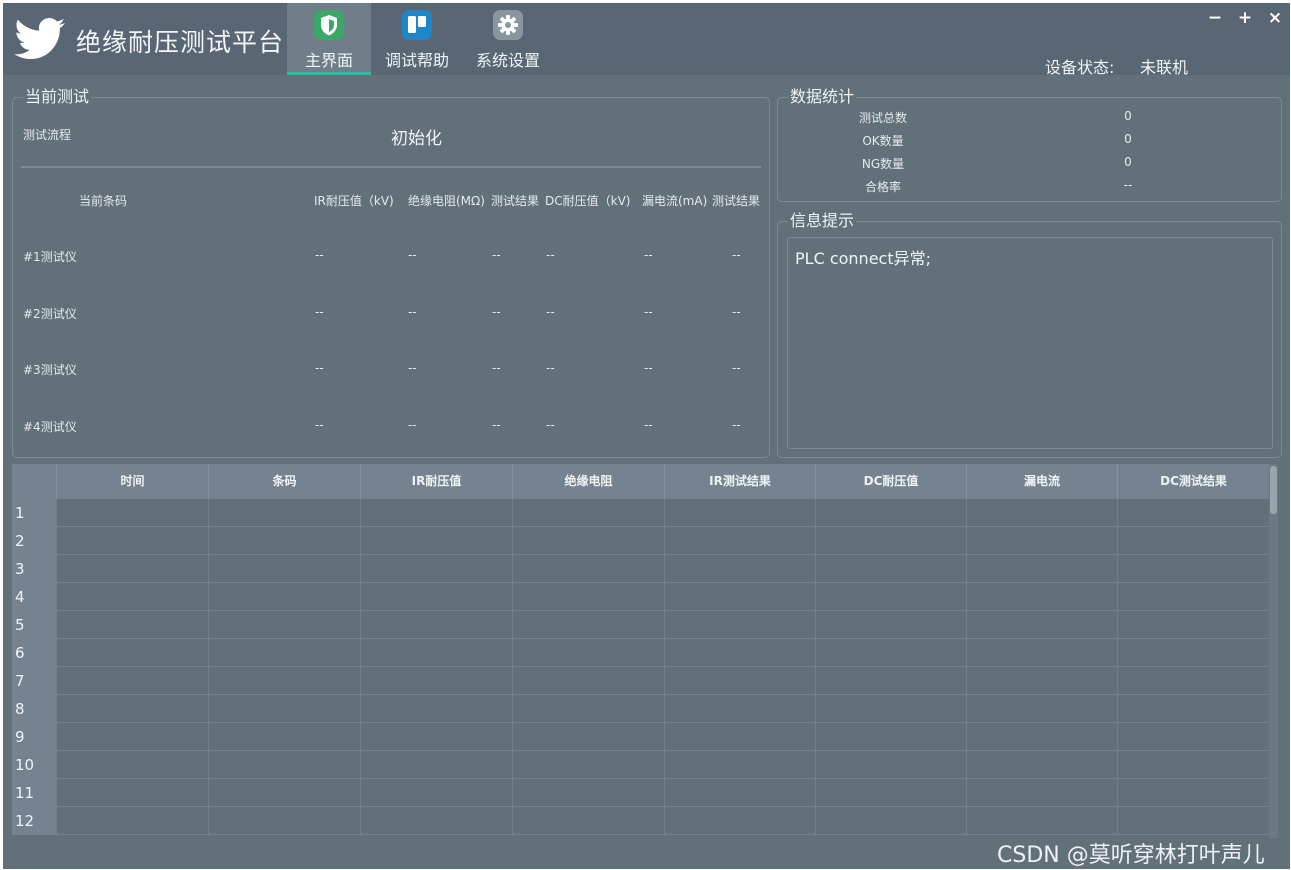  Describe the element at coordinates (1273, 651) in the screenshot. I see `vertical-scrollbar` at that location.